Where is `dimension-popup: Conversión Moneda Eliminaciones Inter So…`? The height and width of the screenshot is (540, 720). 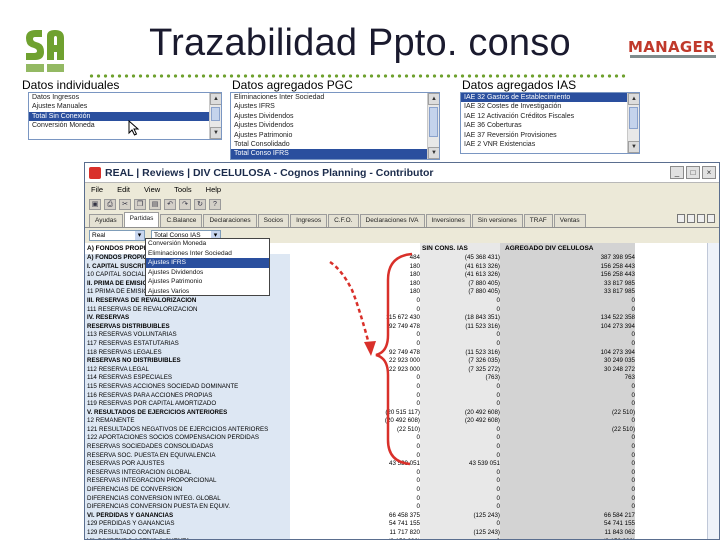
dimension-popup: Conversión Moneda Eliminaciones Inter So… is located at coordinates (207, 267).